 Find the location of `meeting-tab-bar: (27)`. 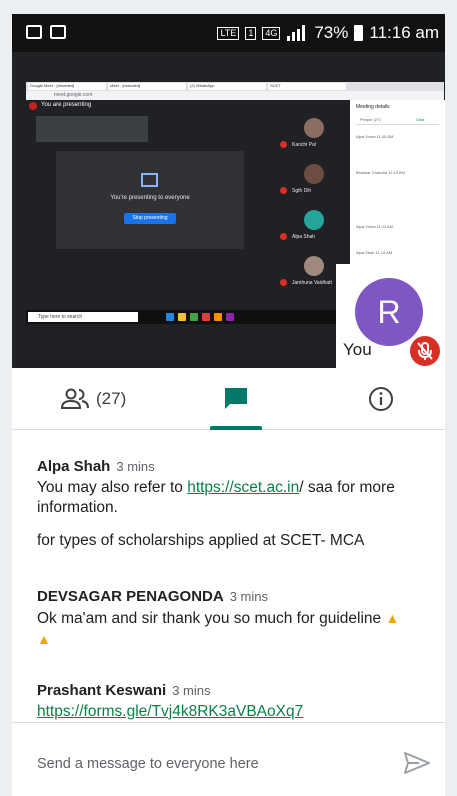

meeting-tab-bar: (27) is located at coordinates (228, 399).